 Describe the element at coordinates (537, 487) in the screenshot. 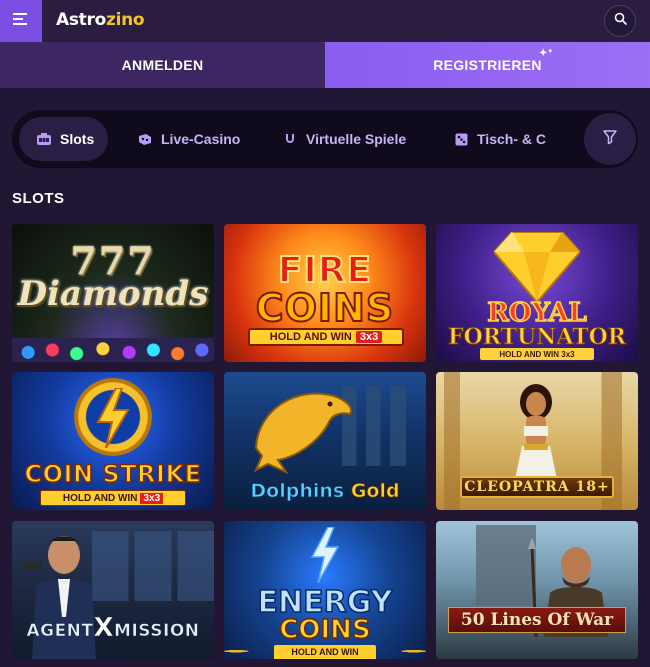

I see `game-title: CLEOPATRA 18+` at that location.